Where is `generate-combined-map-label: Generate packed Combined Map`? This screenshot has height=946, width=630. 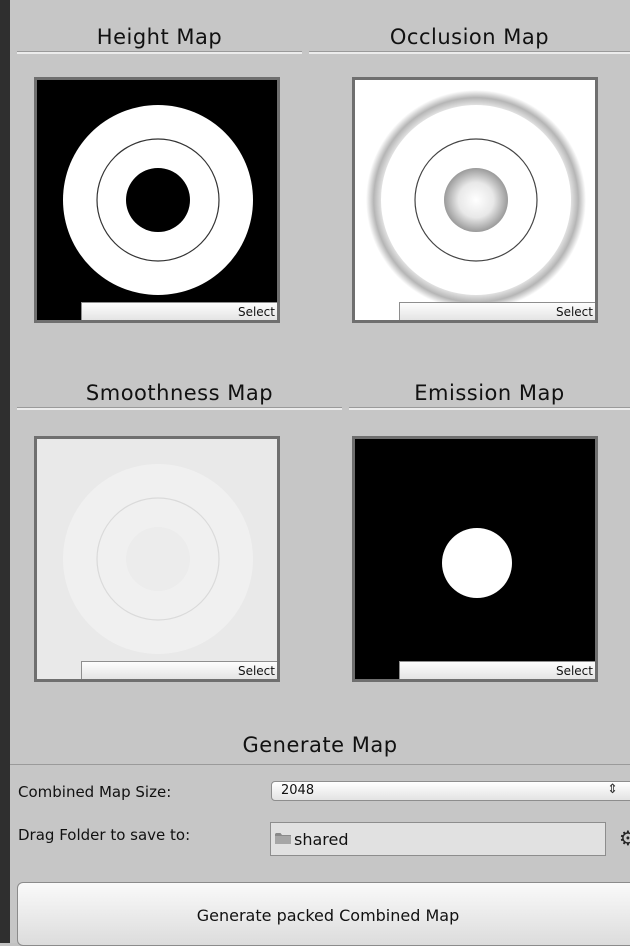
generate-combined-map-label: Generate packed Combined Map is located at coordinates (328, 915).